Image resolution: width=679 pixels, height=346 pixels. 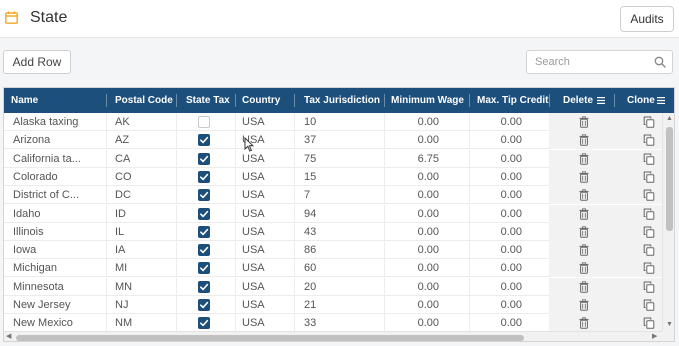 I want to click on cell-tax-jurisdiction: 94, so click(x=344, y=214).